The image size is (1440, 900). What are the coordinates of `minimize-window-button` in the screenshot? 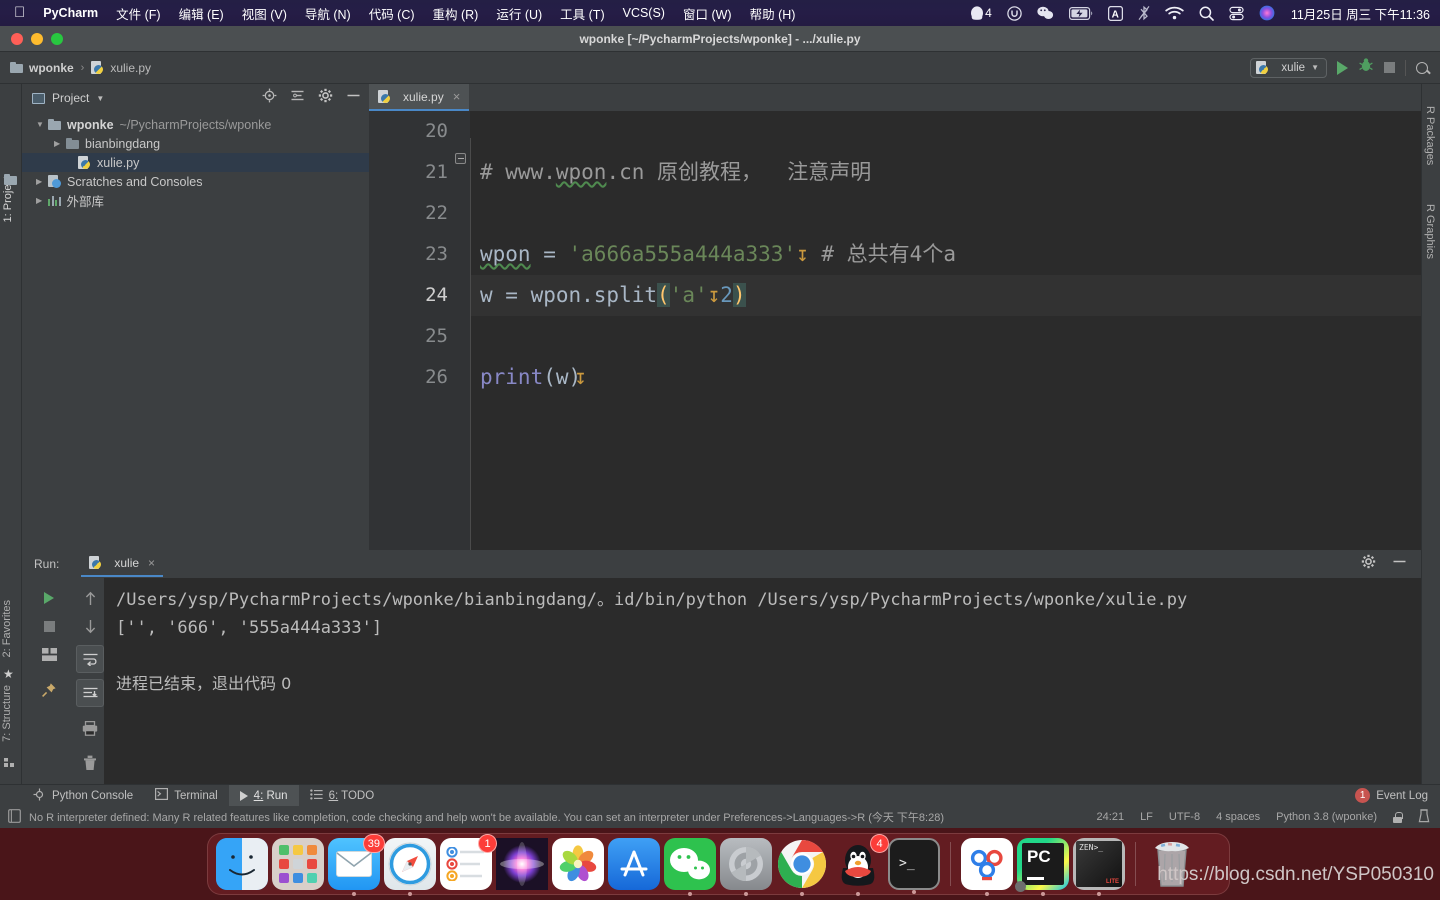 It's located at (37, 38).